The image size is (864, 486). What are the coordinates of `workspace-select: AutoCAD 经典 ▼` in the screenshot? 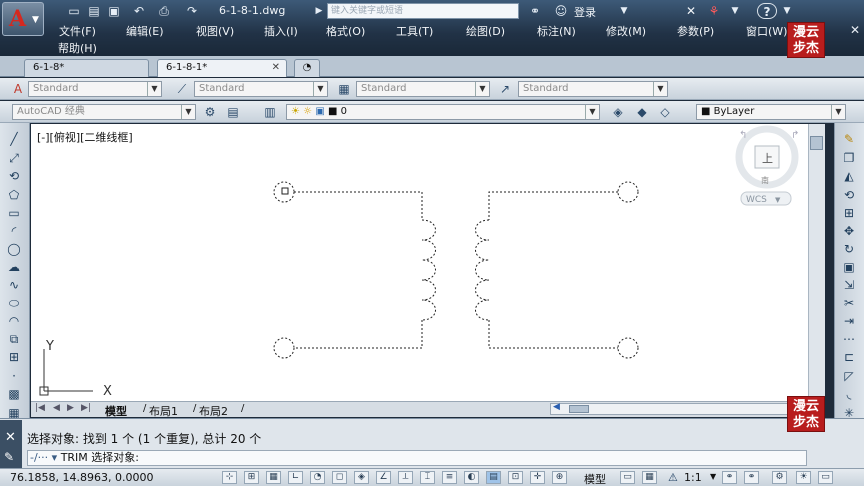 It's located at (104, 112).